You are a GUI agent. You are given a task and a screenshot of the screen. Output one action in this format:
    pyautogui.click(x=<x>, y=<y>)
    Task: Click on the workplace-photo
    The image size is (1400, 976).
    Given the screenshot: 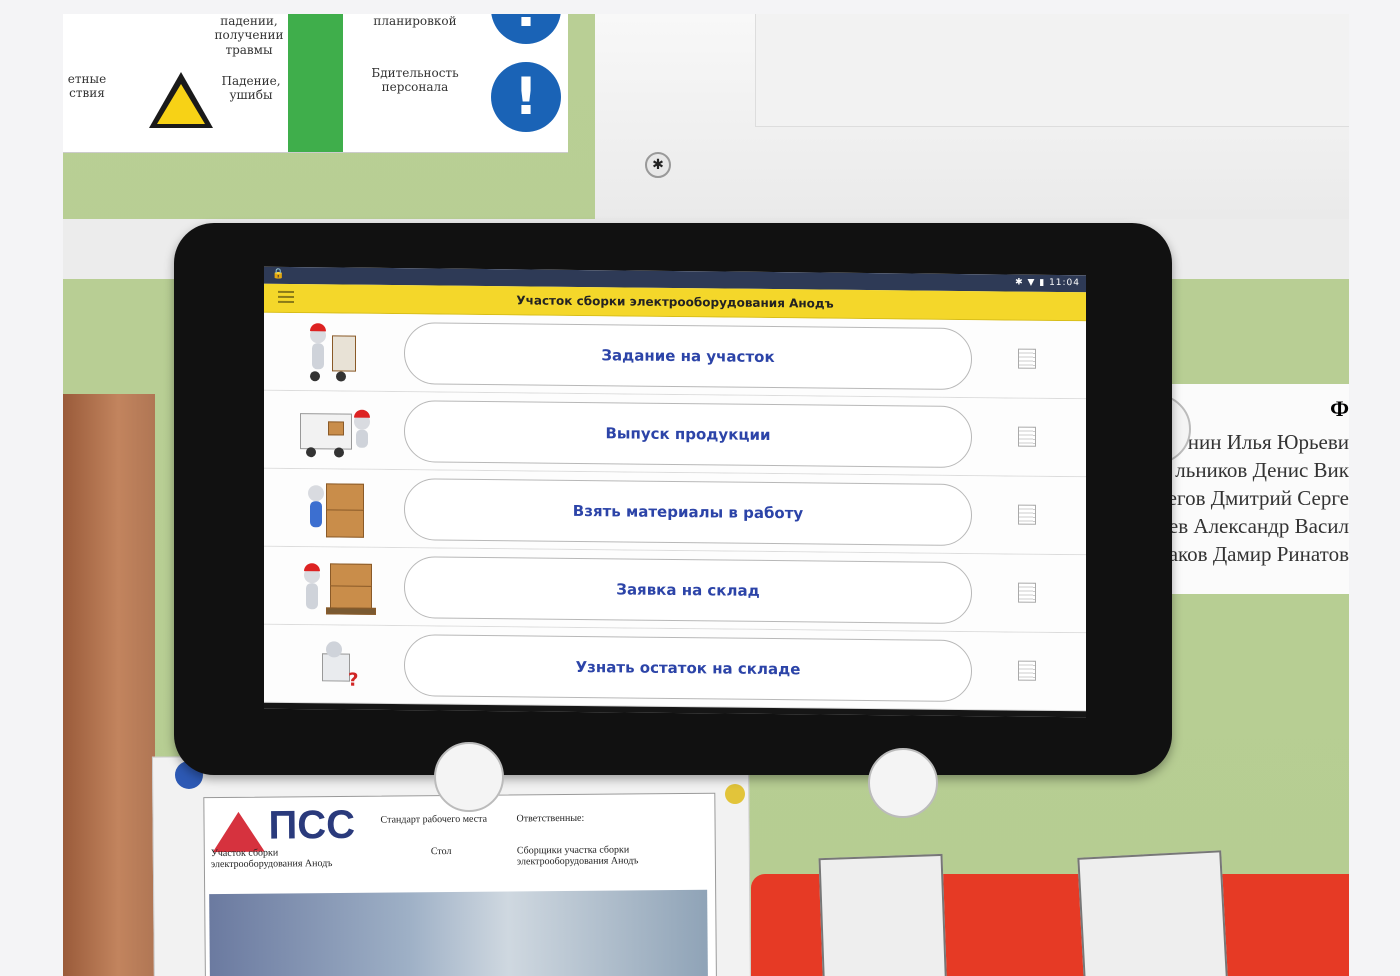 What is the action you would take?
    pyautogui.click(x=459, y=932)
    